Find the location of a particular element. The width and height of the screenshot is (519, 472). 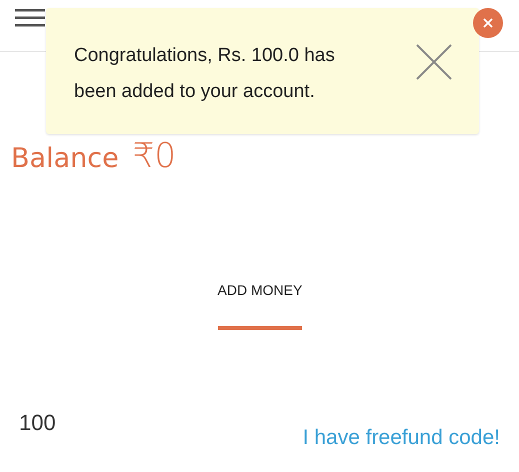

balance-amount: ₹0 is located at coordinates (154, 156).